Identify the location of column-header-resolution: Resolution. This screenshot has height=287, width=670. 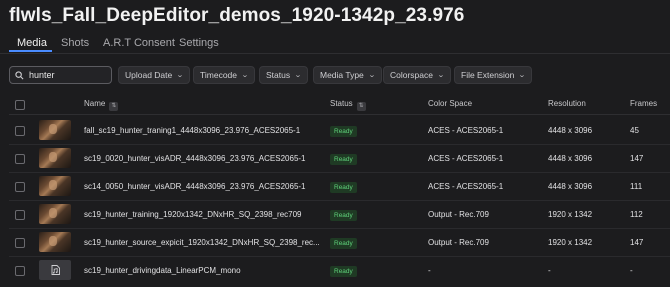
(567, 103).